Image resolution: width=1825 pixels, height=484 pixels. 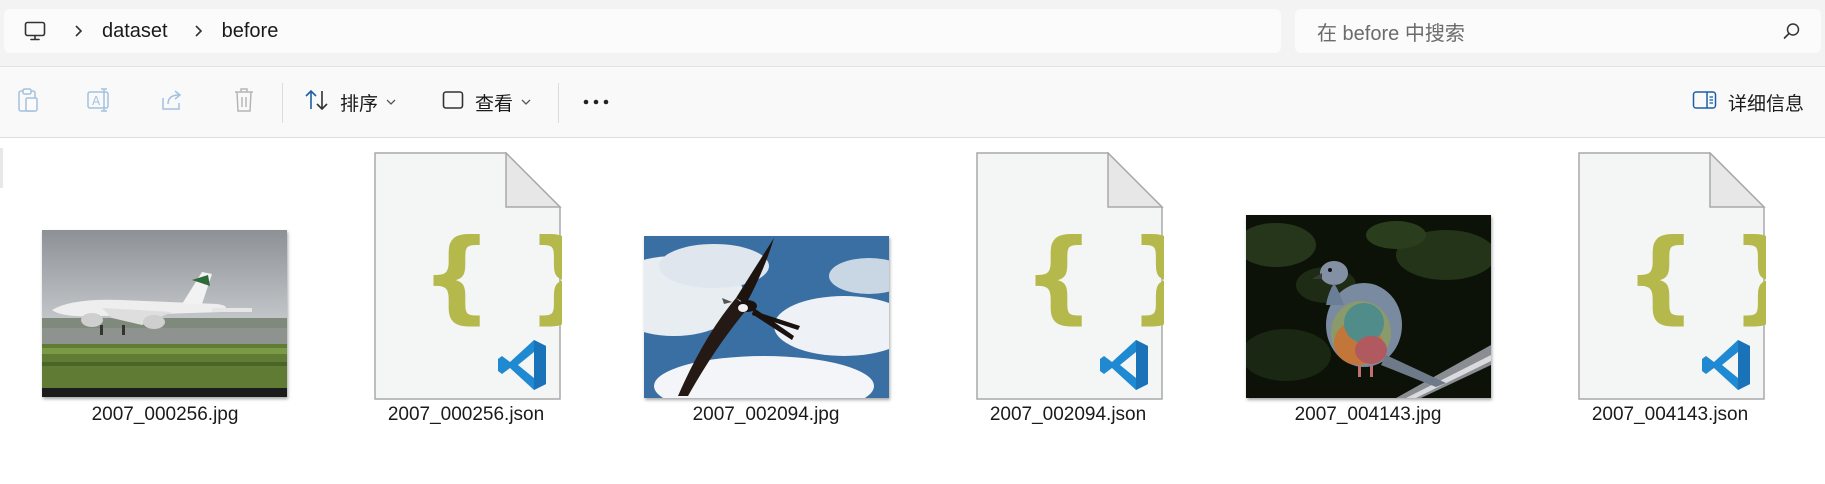 I want to click on file-name: 2007_004143.json, so click(x=1670, y=414).